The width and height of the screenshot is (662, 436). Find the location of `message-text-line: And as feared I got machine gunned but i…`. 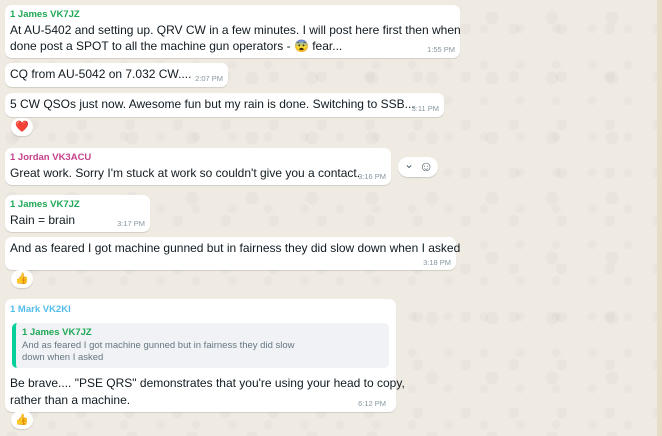

message-text-line: And as feared I got machine gunned but i… is located at coordinates (235, 248).